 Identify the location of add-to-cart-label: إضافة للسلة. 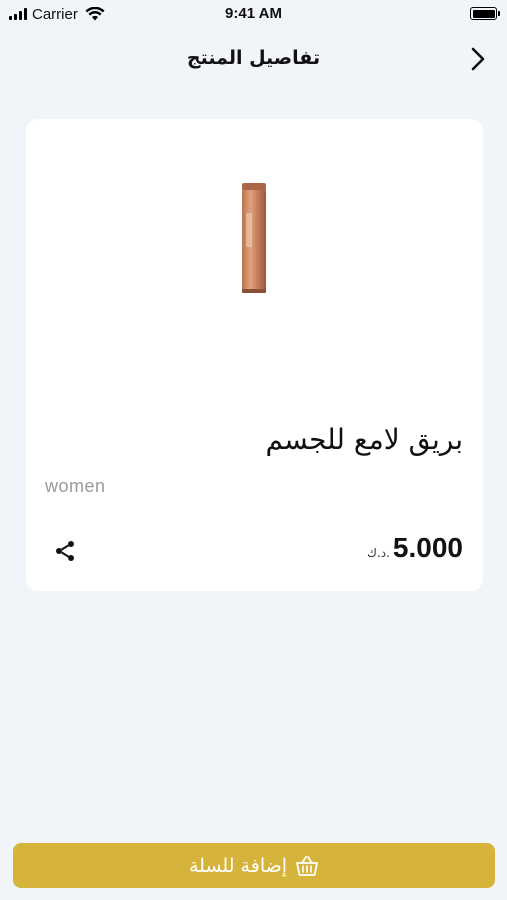
(238, 865).